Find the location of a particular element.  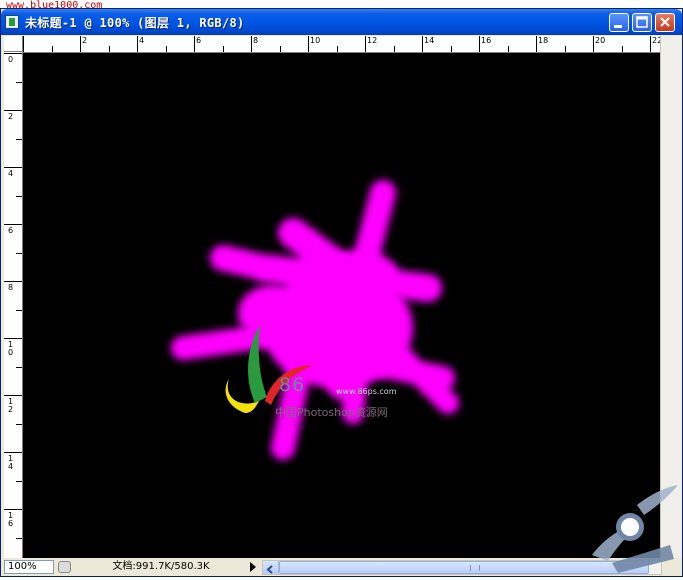

close-icon is located at coordinates (665, 22).